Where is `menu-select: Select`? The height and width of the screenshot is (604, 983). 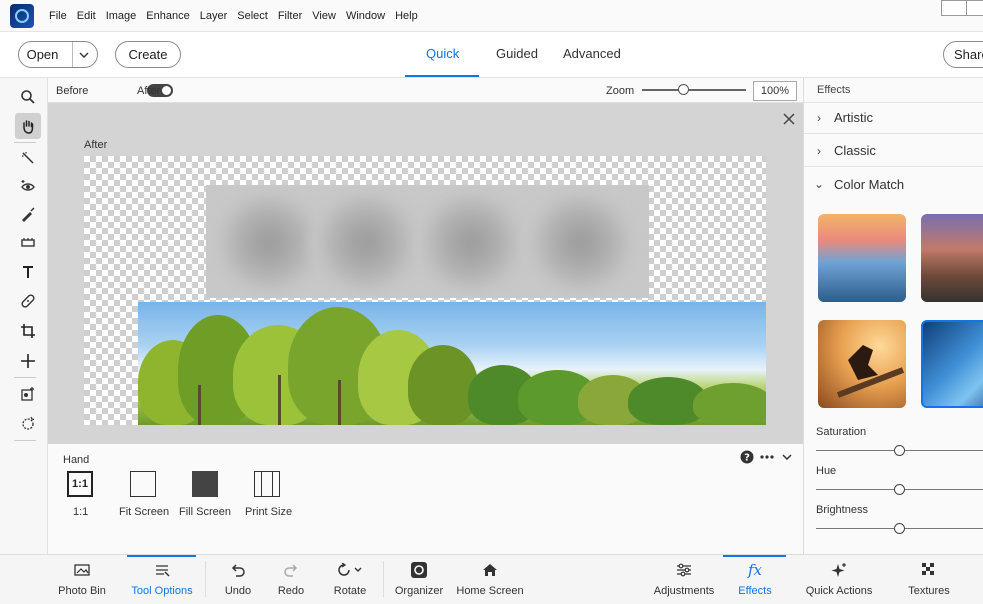
menu-select: Select is located at coordinates (252, 16).